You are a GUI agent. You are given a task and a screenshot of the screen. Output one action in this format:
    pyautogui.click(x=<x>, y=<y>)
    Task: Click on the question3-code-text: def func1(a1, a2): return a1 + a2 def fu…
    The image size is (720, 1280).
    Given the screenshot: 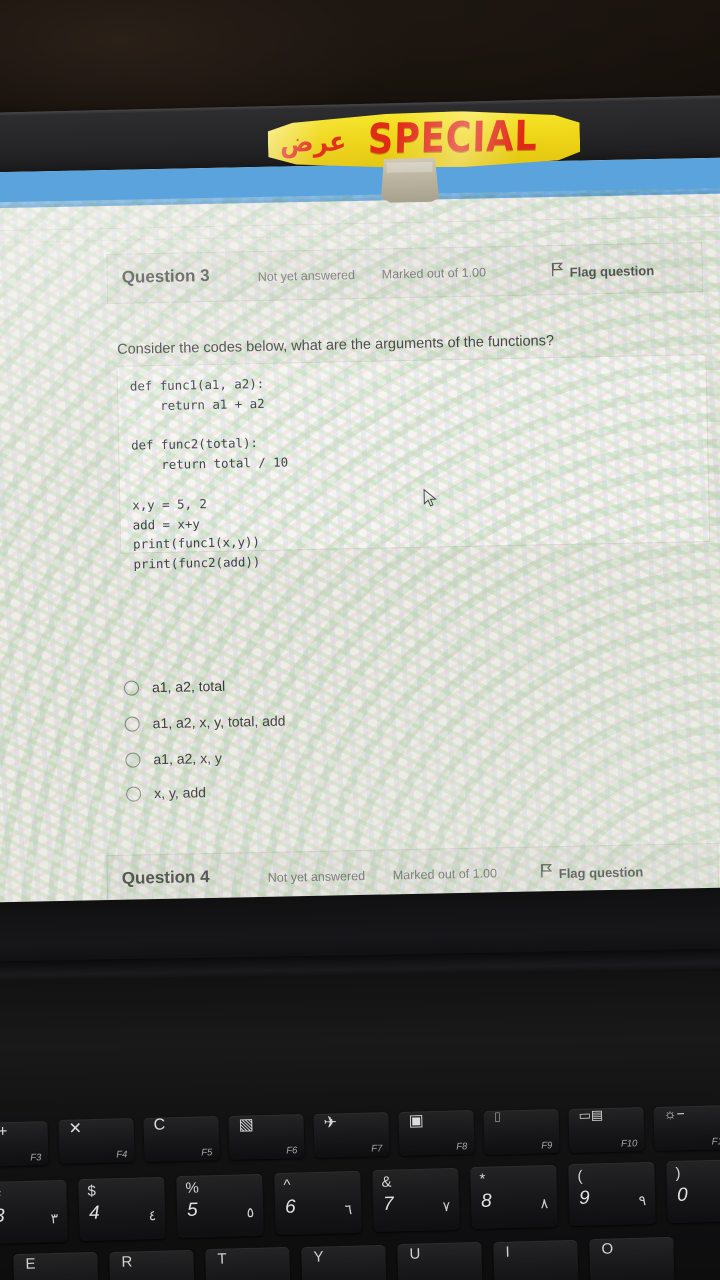 What is the action you would take?
    pyautogui.click(x=209, y=473)
    